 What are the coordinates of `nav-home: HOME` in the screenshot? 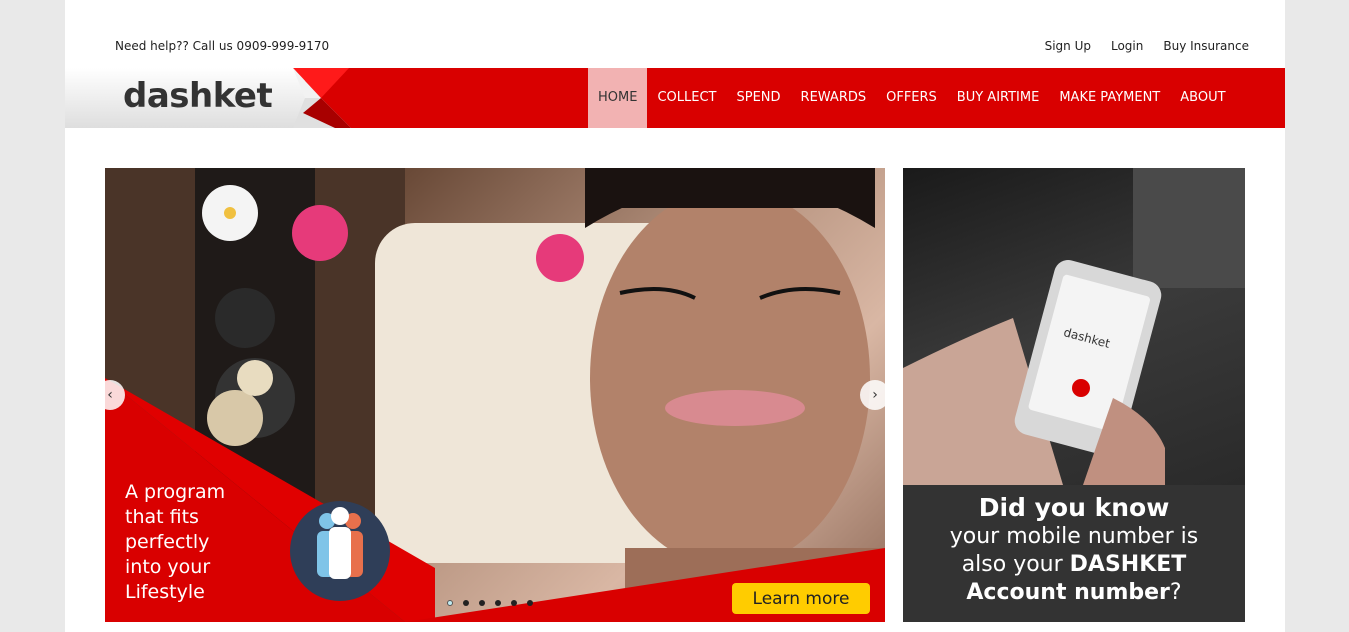 It's located at (618, 98).